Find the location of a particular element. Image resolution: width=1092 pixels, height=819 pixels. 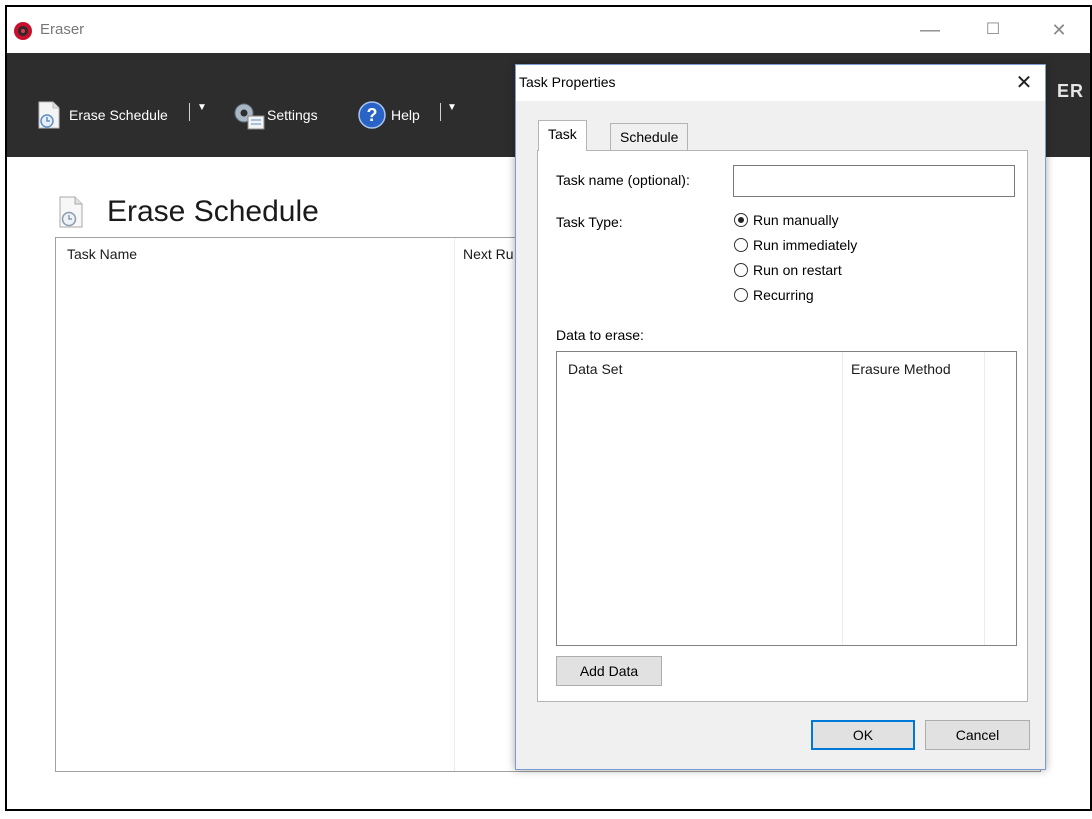

eraser-app-icon is located at coordinates (23, 31).